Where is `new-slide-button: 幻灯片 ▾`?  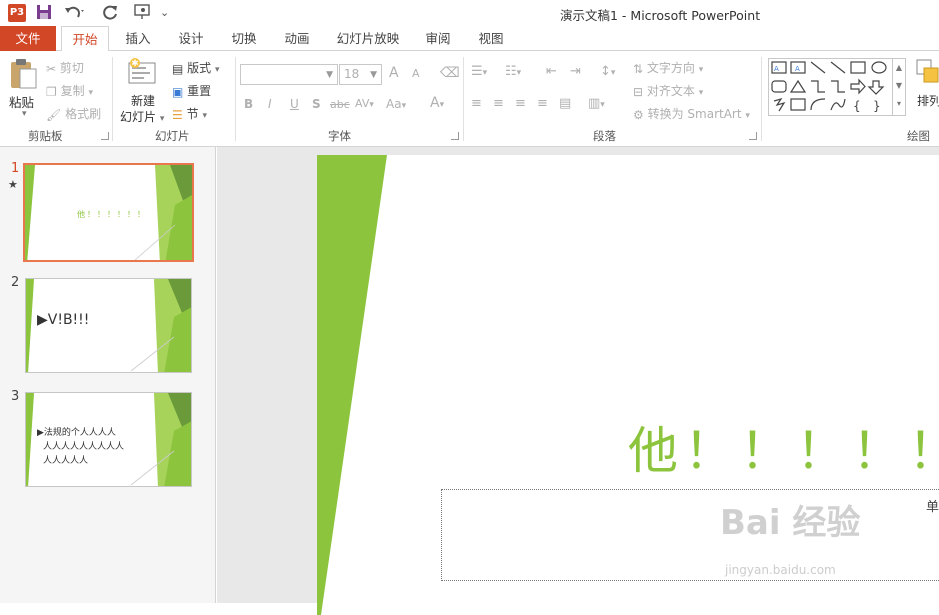
new-slide-button: 幻灯片 ▾ is located at coordinates (142, 116).